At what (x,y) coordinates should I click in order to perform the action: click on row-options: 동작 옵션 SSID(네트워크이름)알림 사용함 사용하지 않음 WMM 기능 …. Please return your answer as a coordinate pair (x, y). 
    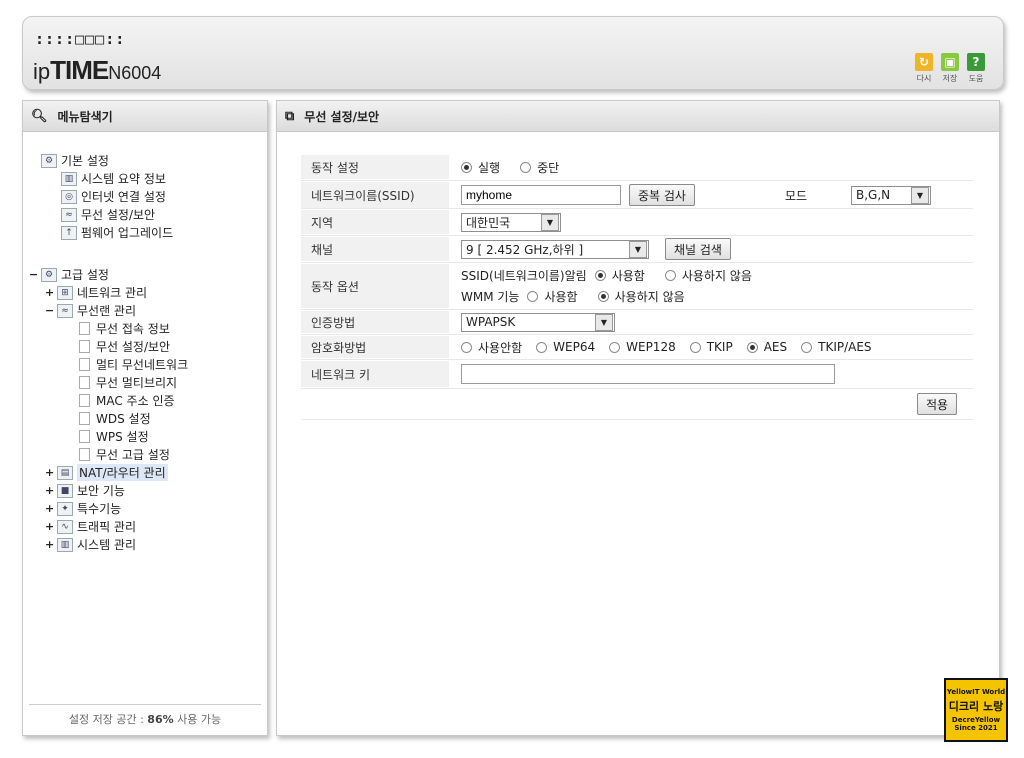
    Looking at the image, I should click on (637, 286).